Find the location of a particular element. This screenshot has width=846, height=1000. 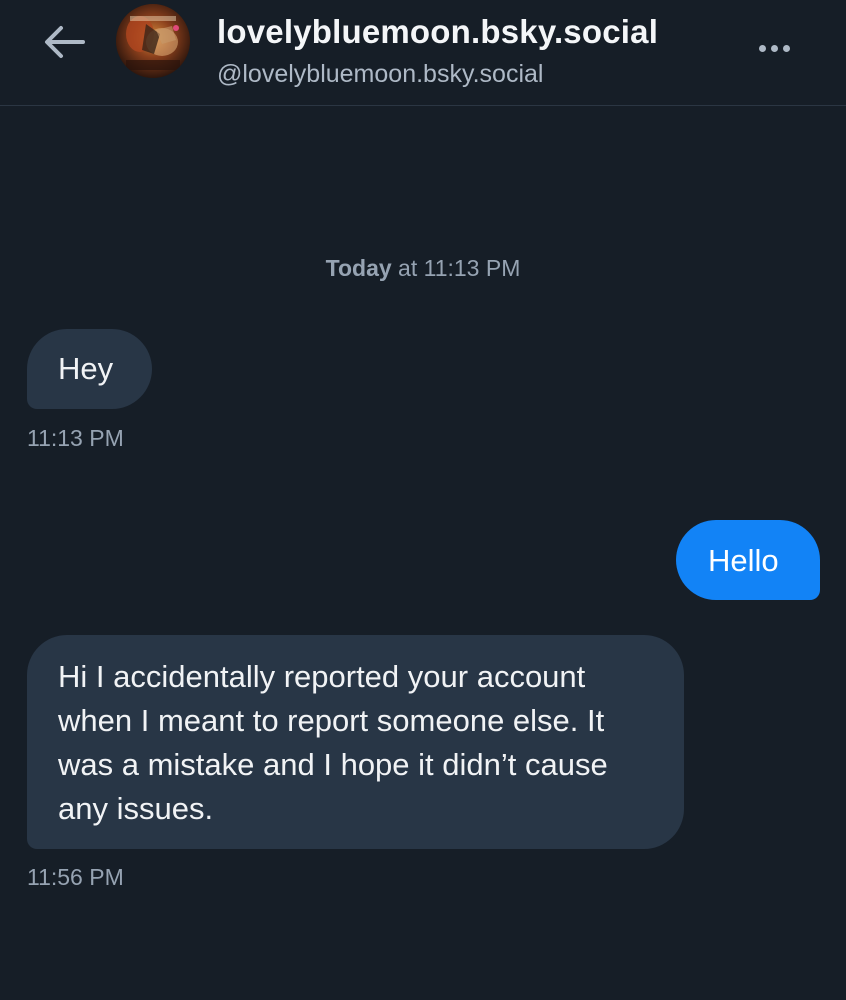

arrow-left-icon is located at coordinates (65, 42).